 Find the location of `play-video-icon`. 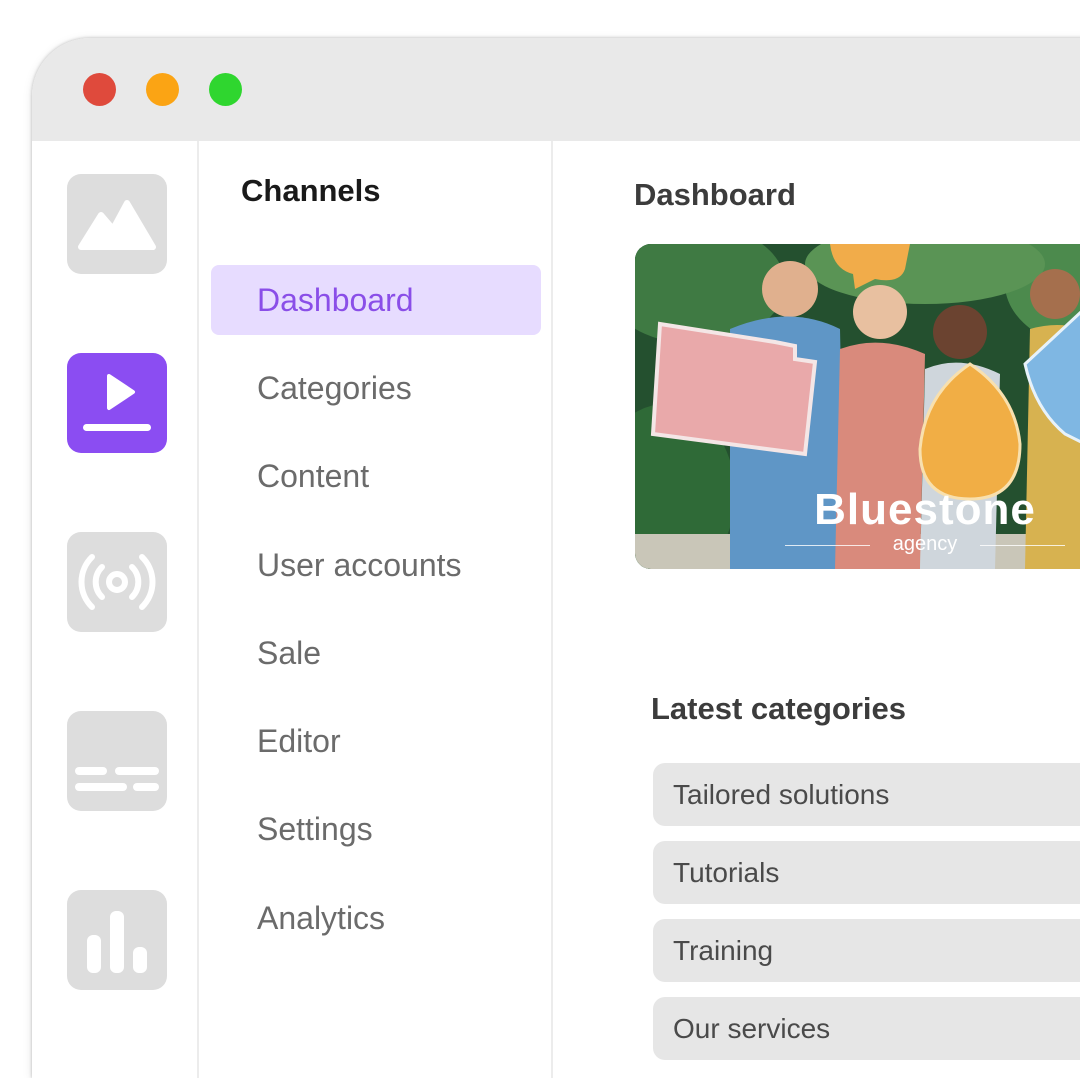

play-video-icon is located at coordinates (117, 402).